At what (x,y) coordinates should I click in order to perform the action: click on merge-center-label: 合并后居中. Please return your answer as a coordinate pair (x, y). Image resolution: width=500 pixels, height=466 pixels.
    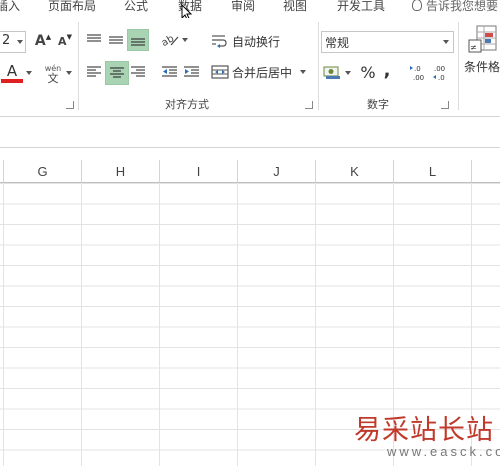
    Looking at the image, I should click on (262, 72).